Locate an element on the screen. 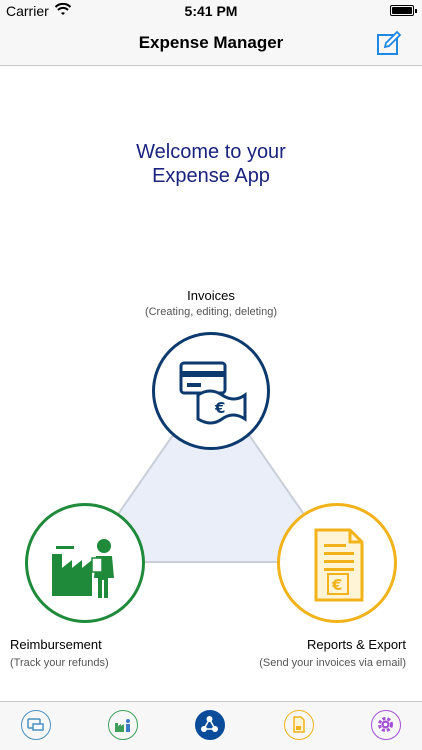 The image size is (422, 750). tab-bar is located at coordinates (211, 725).